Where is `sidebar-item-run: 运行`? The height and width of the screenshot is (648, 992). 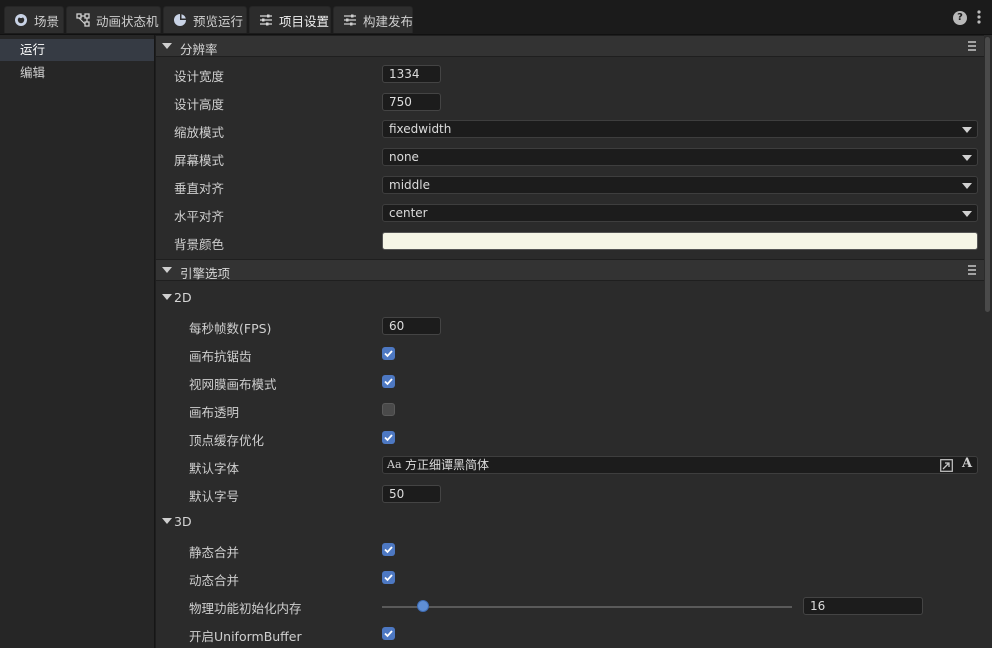
sidebar-item-run: 运行 is located at coordinates (77, 50).